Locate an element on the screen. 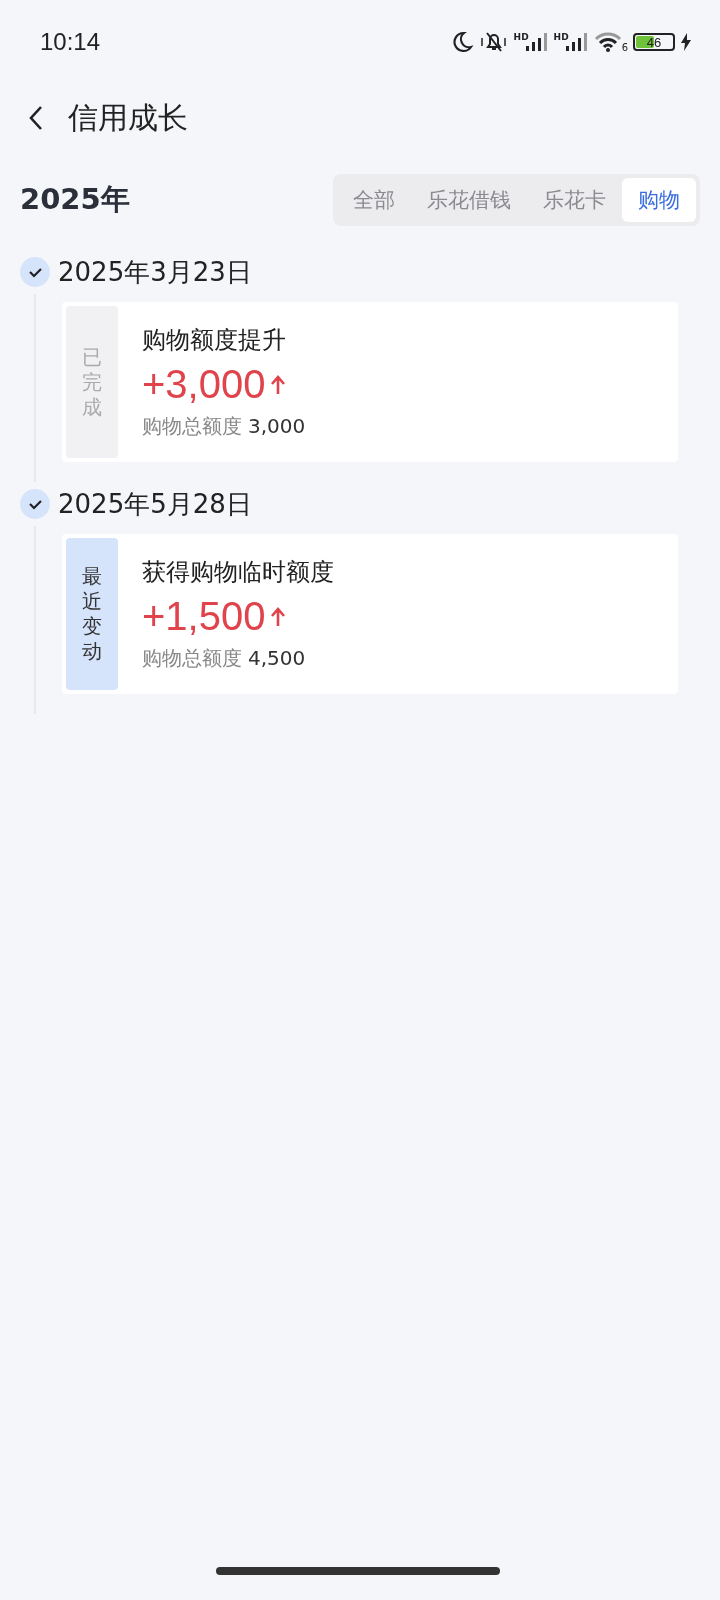  filter-tab: 全部 is located at coordinates (374, 200).